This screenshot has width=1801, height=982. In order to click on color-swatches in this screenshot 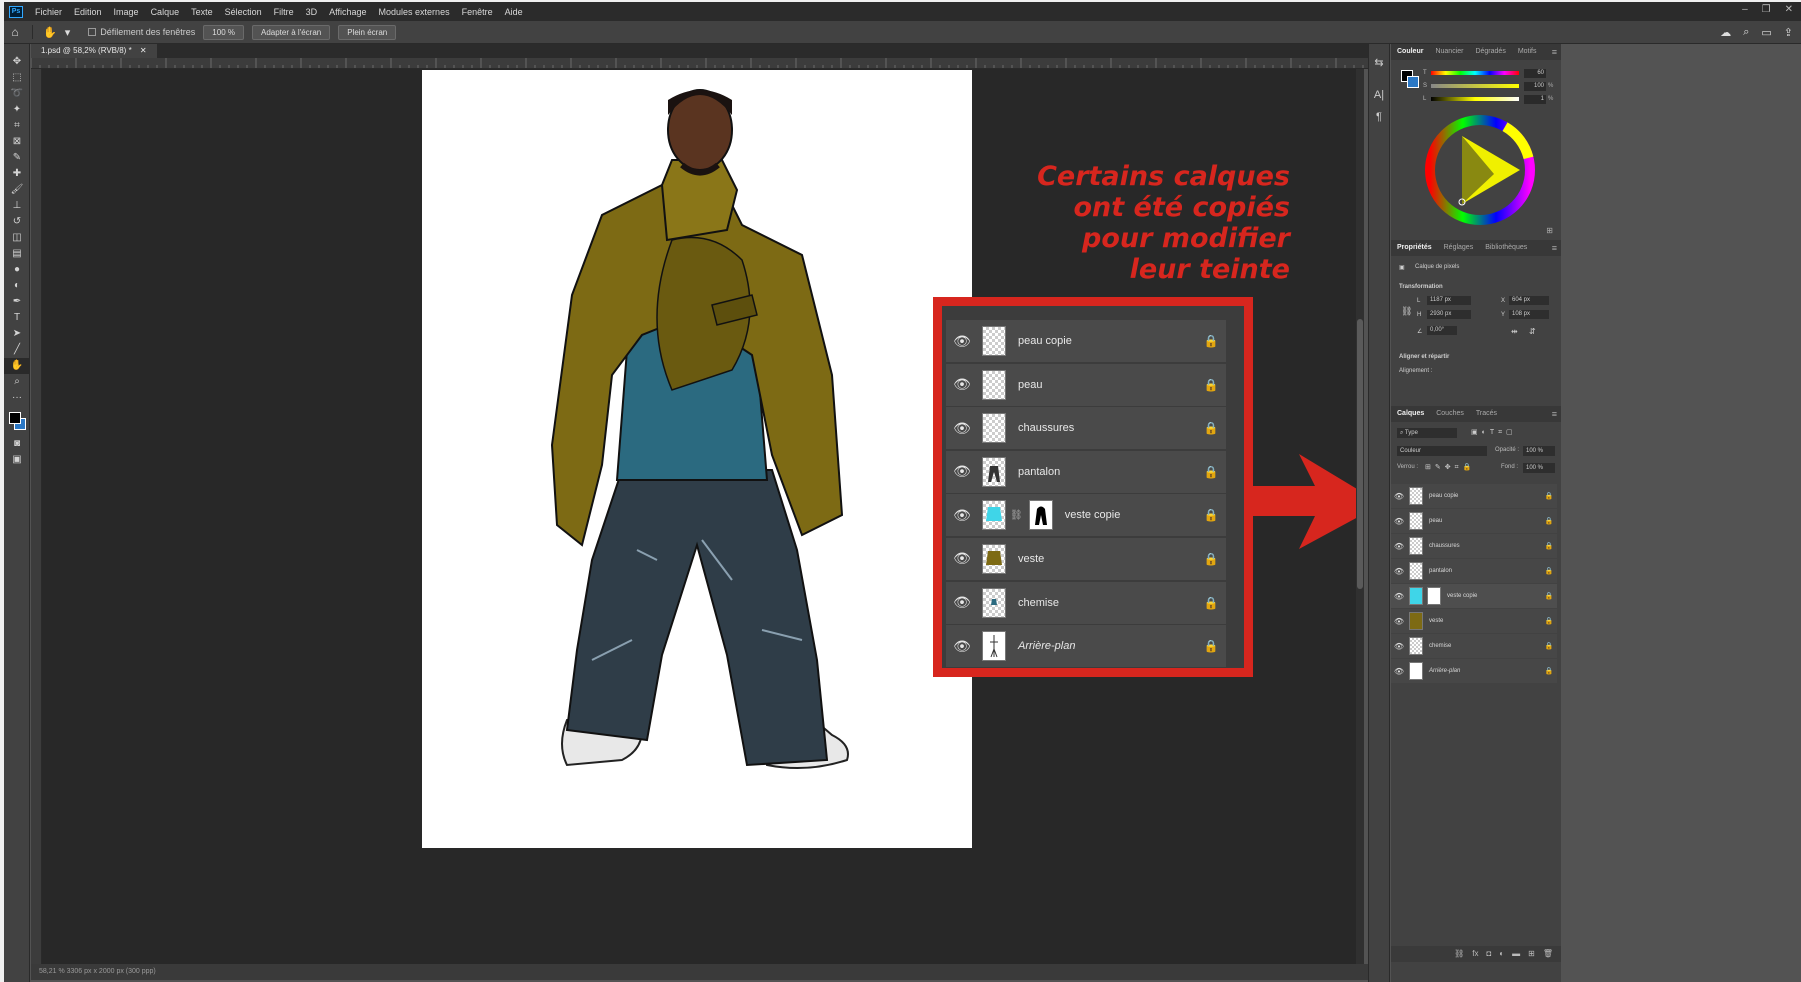, I will do `click(16, 421)`.